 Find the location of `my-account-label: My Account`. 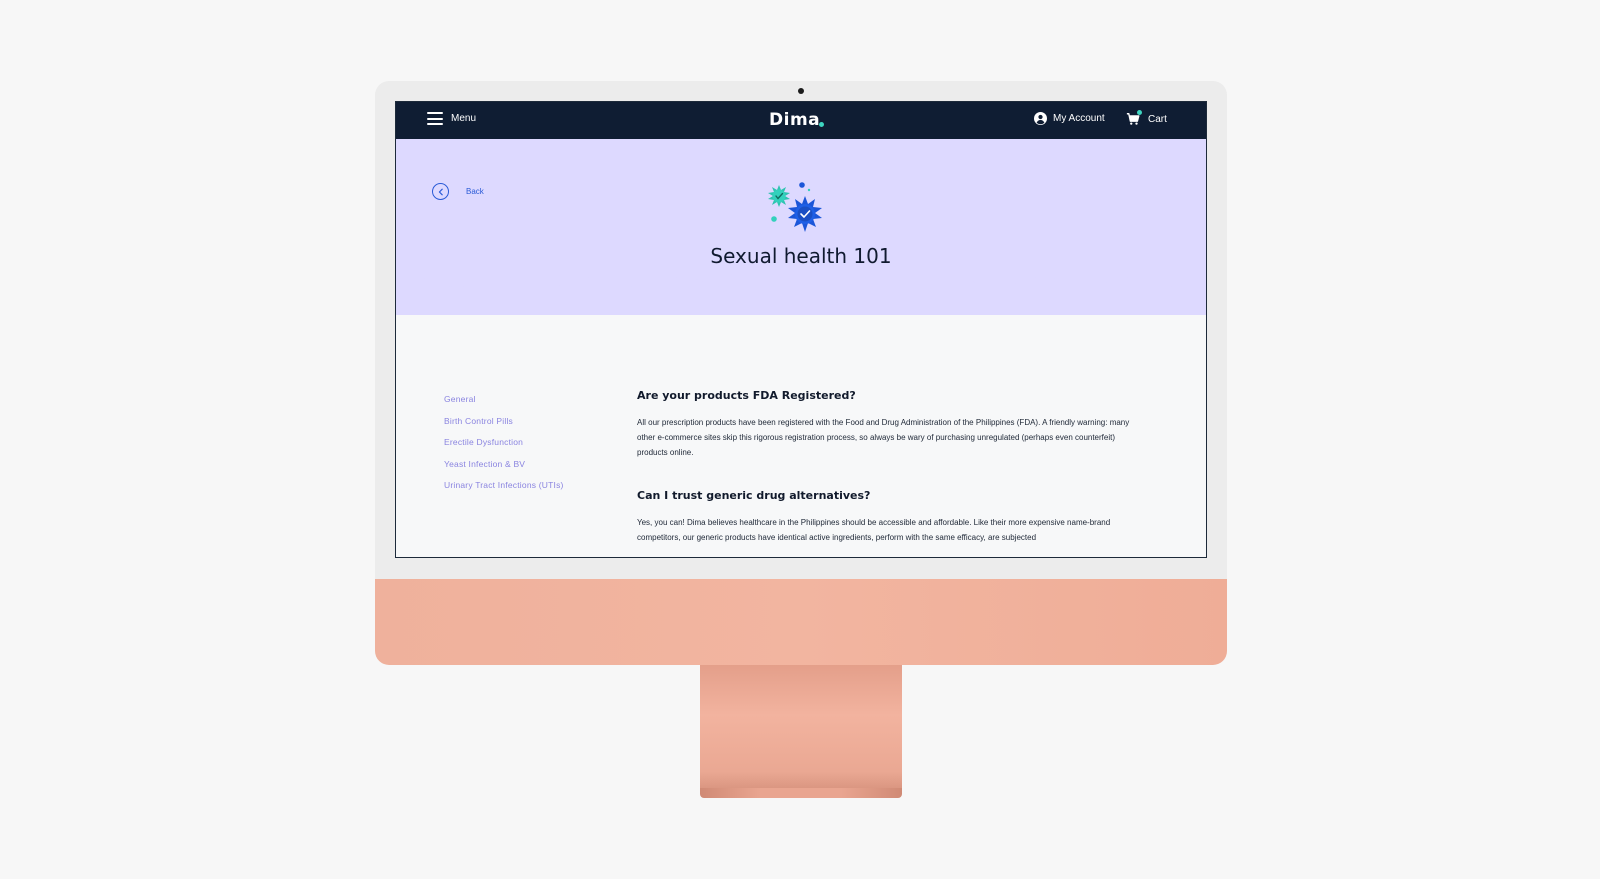

my-account-label: My Account is located at coordinates (1079, 118).